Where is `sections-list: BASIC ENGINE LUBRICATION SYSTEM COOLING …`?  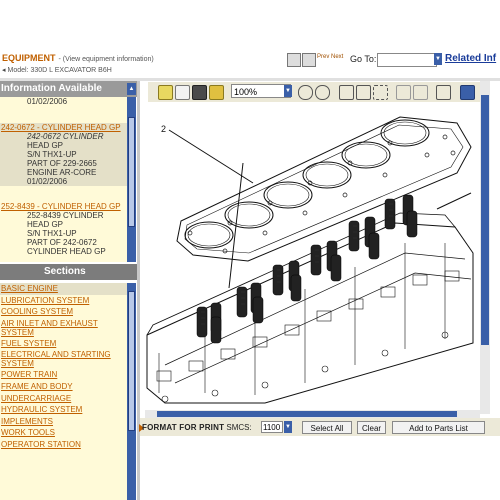 sections-list: BASIC ENGINE LUBRICATION SYSTEM COOLING … is located at coordinates (63, 391).